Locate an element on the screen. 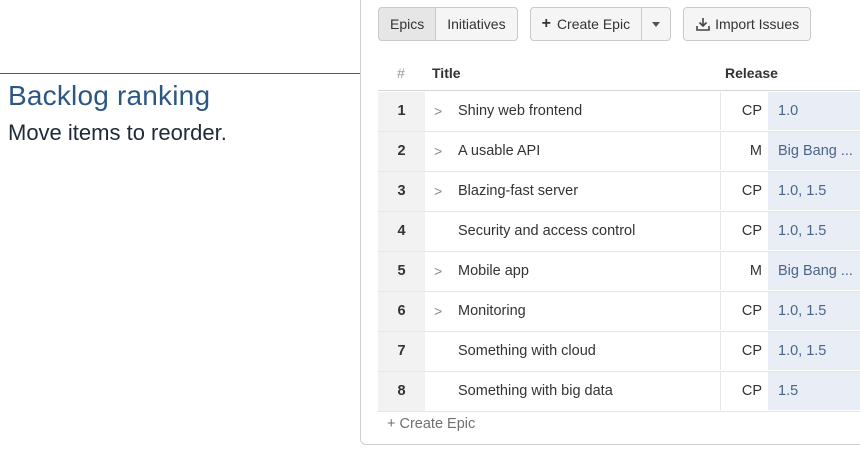 This screenshot has width=860, height=450. epic-title: Monitoring is located at coordinates (492, 311).